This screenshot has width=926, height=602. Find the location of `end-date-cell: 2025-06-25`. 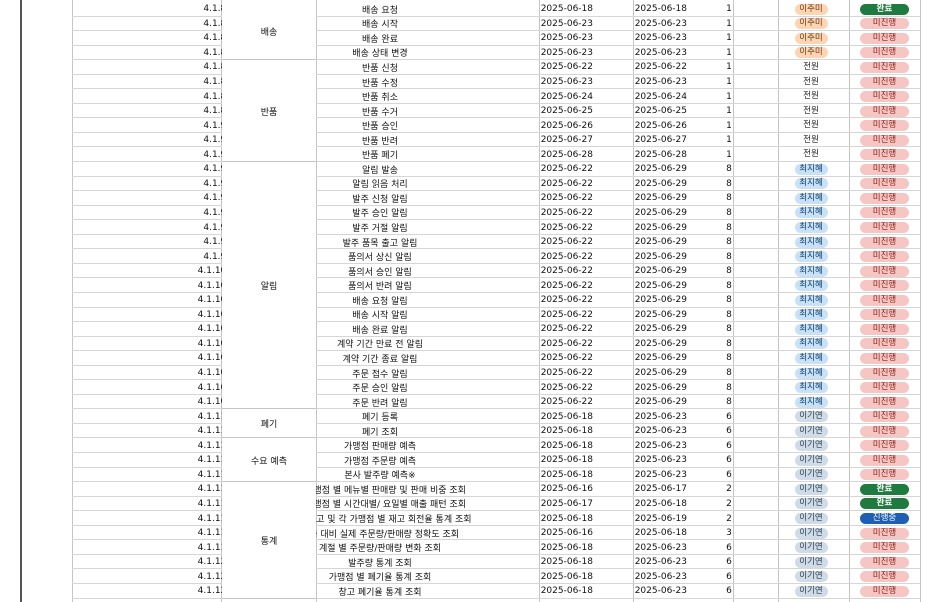

end-date-cell: 2025-06-25 is located at coordinates (626, 111).